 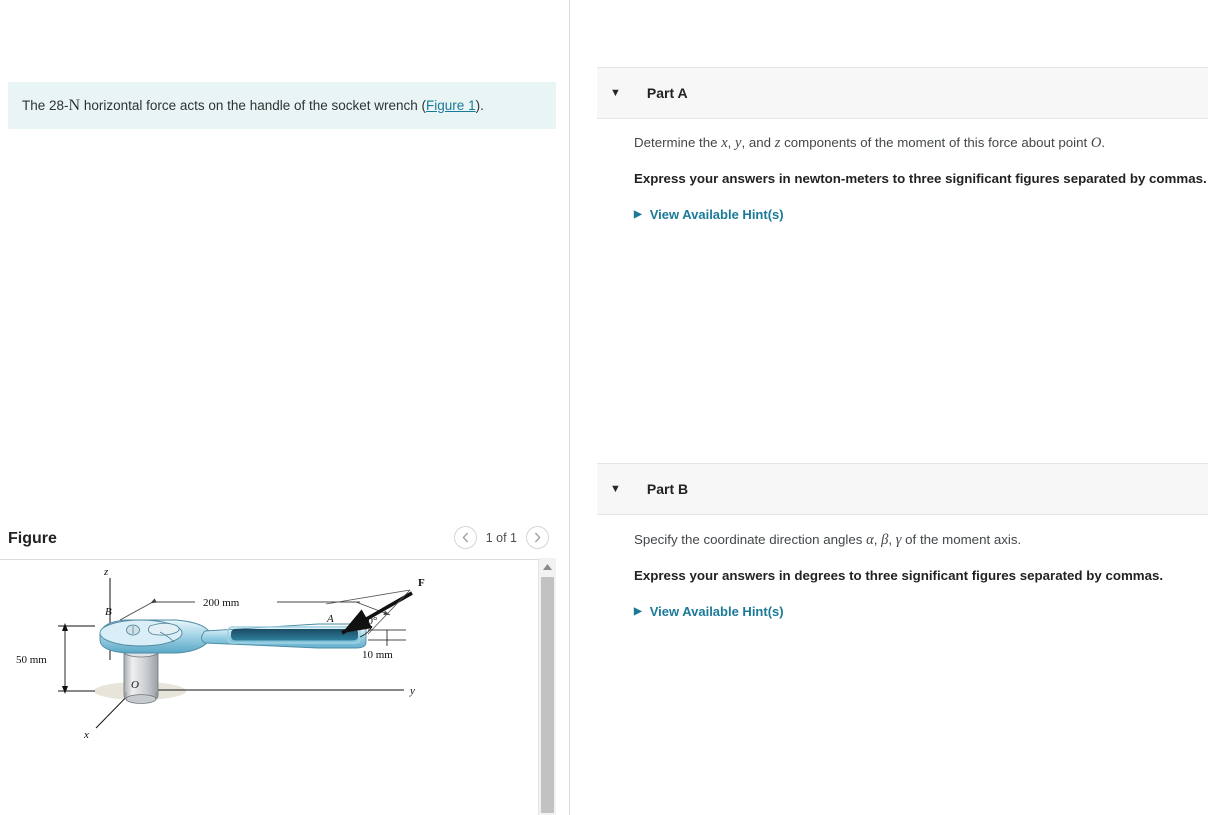 I want to click on figure-force-label: F, so click(x=421, y=583).